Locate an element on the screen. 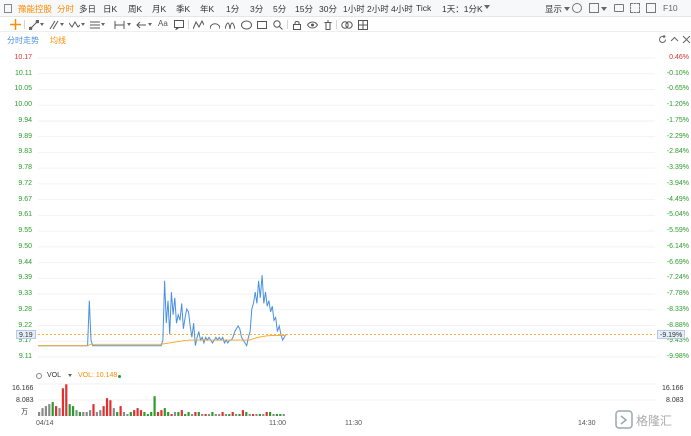 The width and height of the screenshot is (691, 436). fullscreen-icon is located at coordinates (635, 8).